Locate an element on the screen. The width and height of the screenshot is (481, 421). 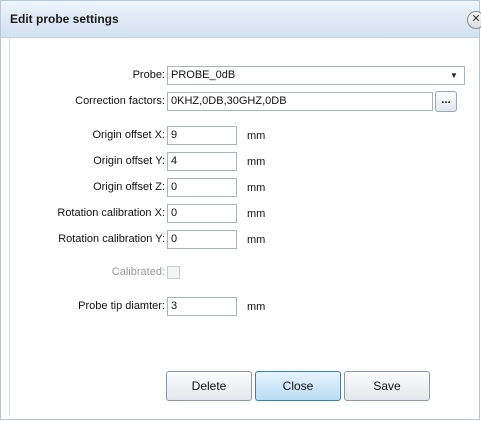
rotation-calibration-x-label: Rotation calibration X: is located at coordinates (111, 213).